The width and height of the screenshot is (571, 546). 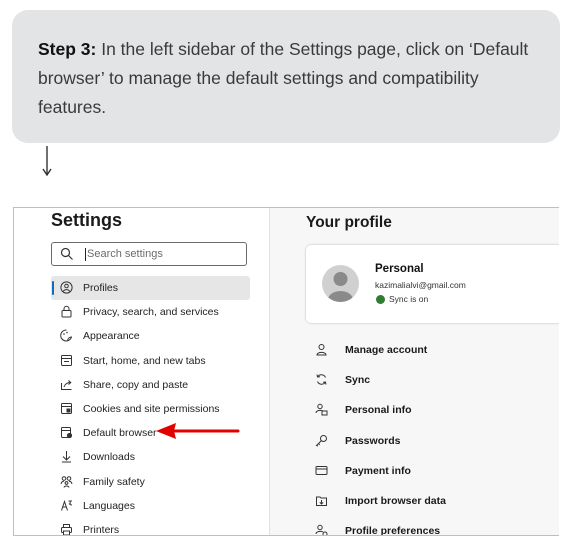 I want to click on home-tabs-icon, so click(x=66, y=360).